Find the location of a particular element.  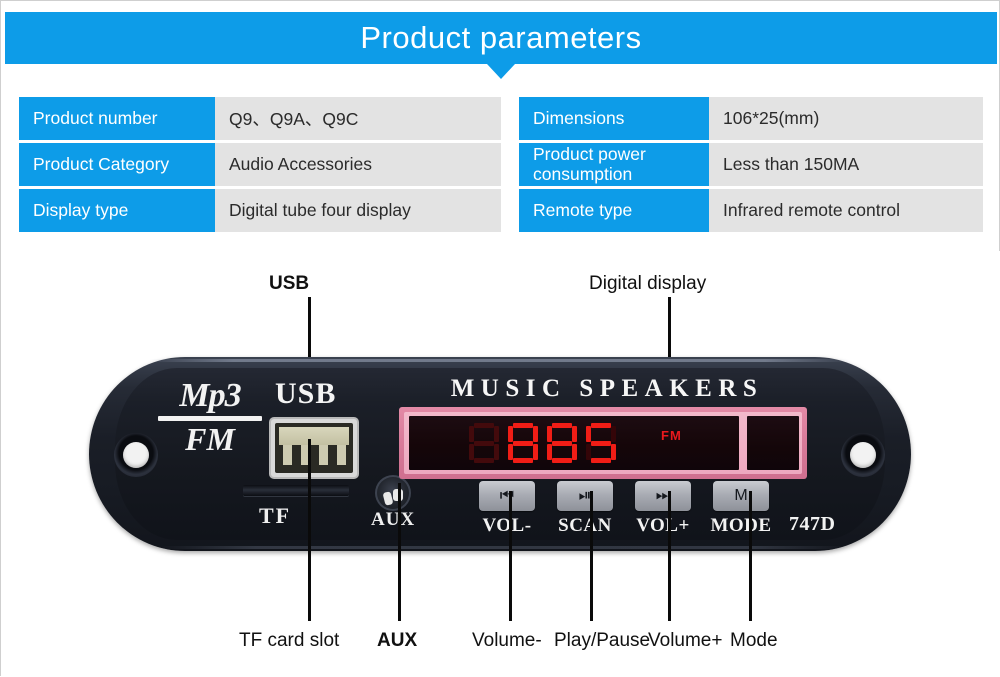

spec-value-dimensions: 106*25(mm) is located at coordinates (846, 118).